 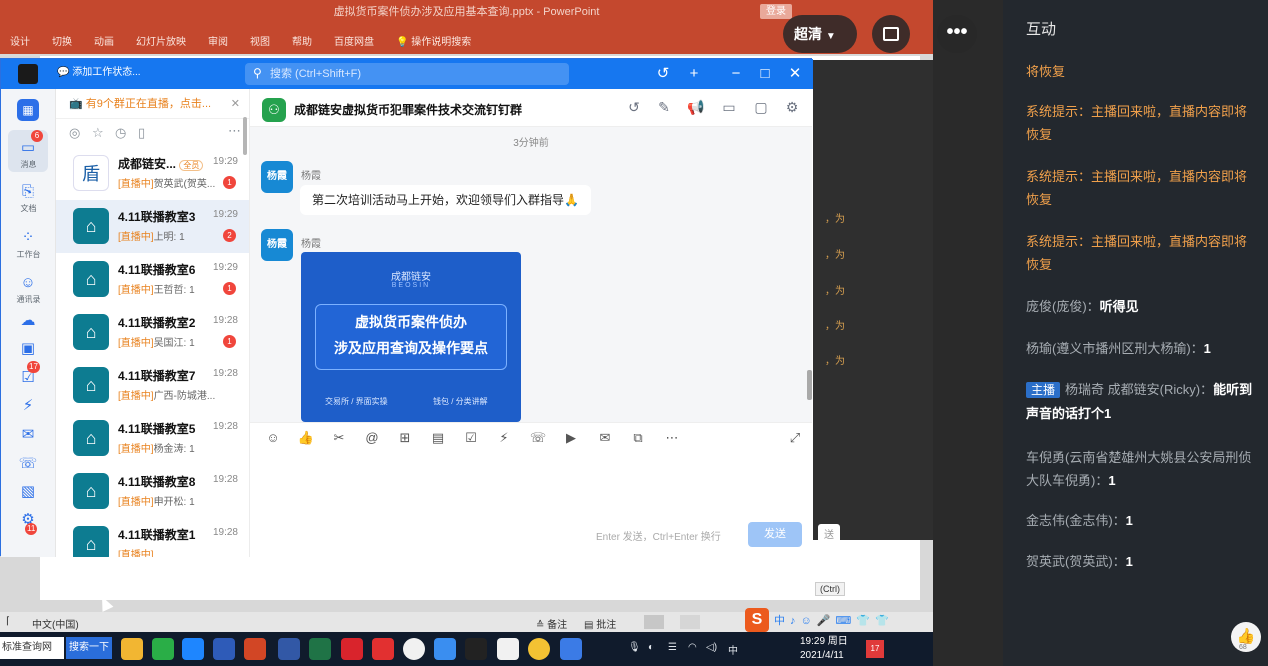 What do you see at coordinates (834, 621) in the screenshot?
I see `ime-toolbar: 中♪☺🎤⌨👕👕` at bounding box center [834, 621].